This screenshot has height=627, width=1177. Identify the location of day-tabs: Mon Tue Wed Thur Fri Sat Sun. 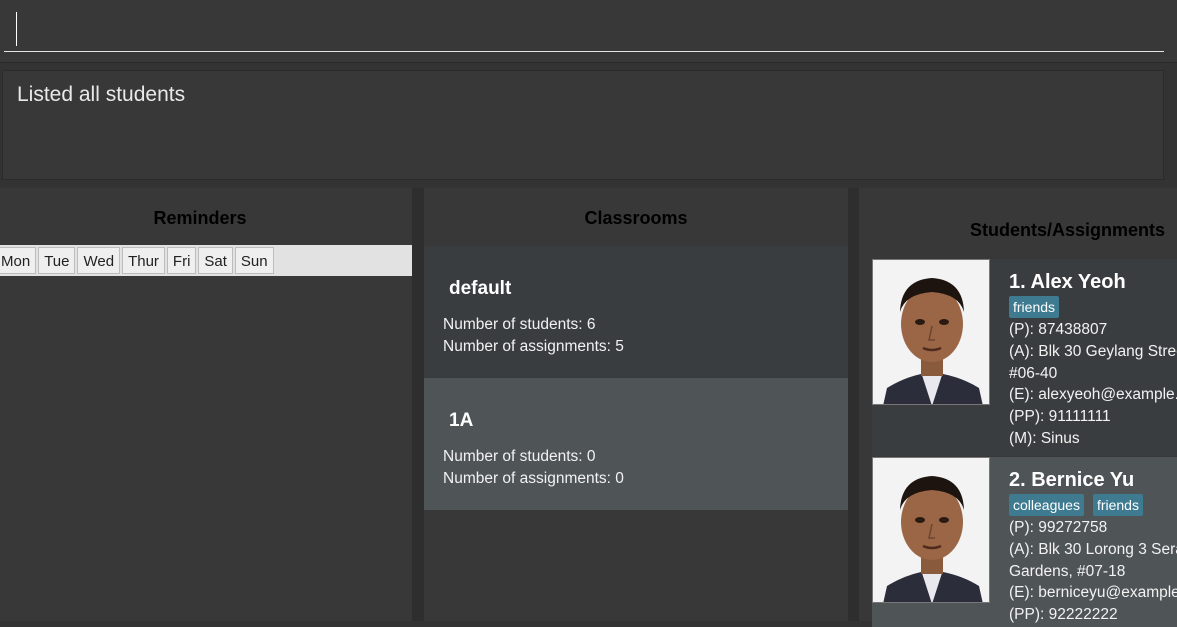
(206, 260).